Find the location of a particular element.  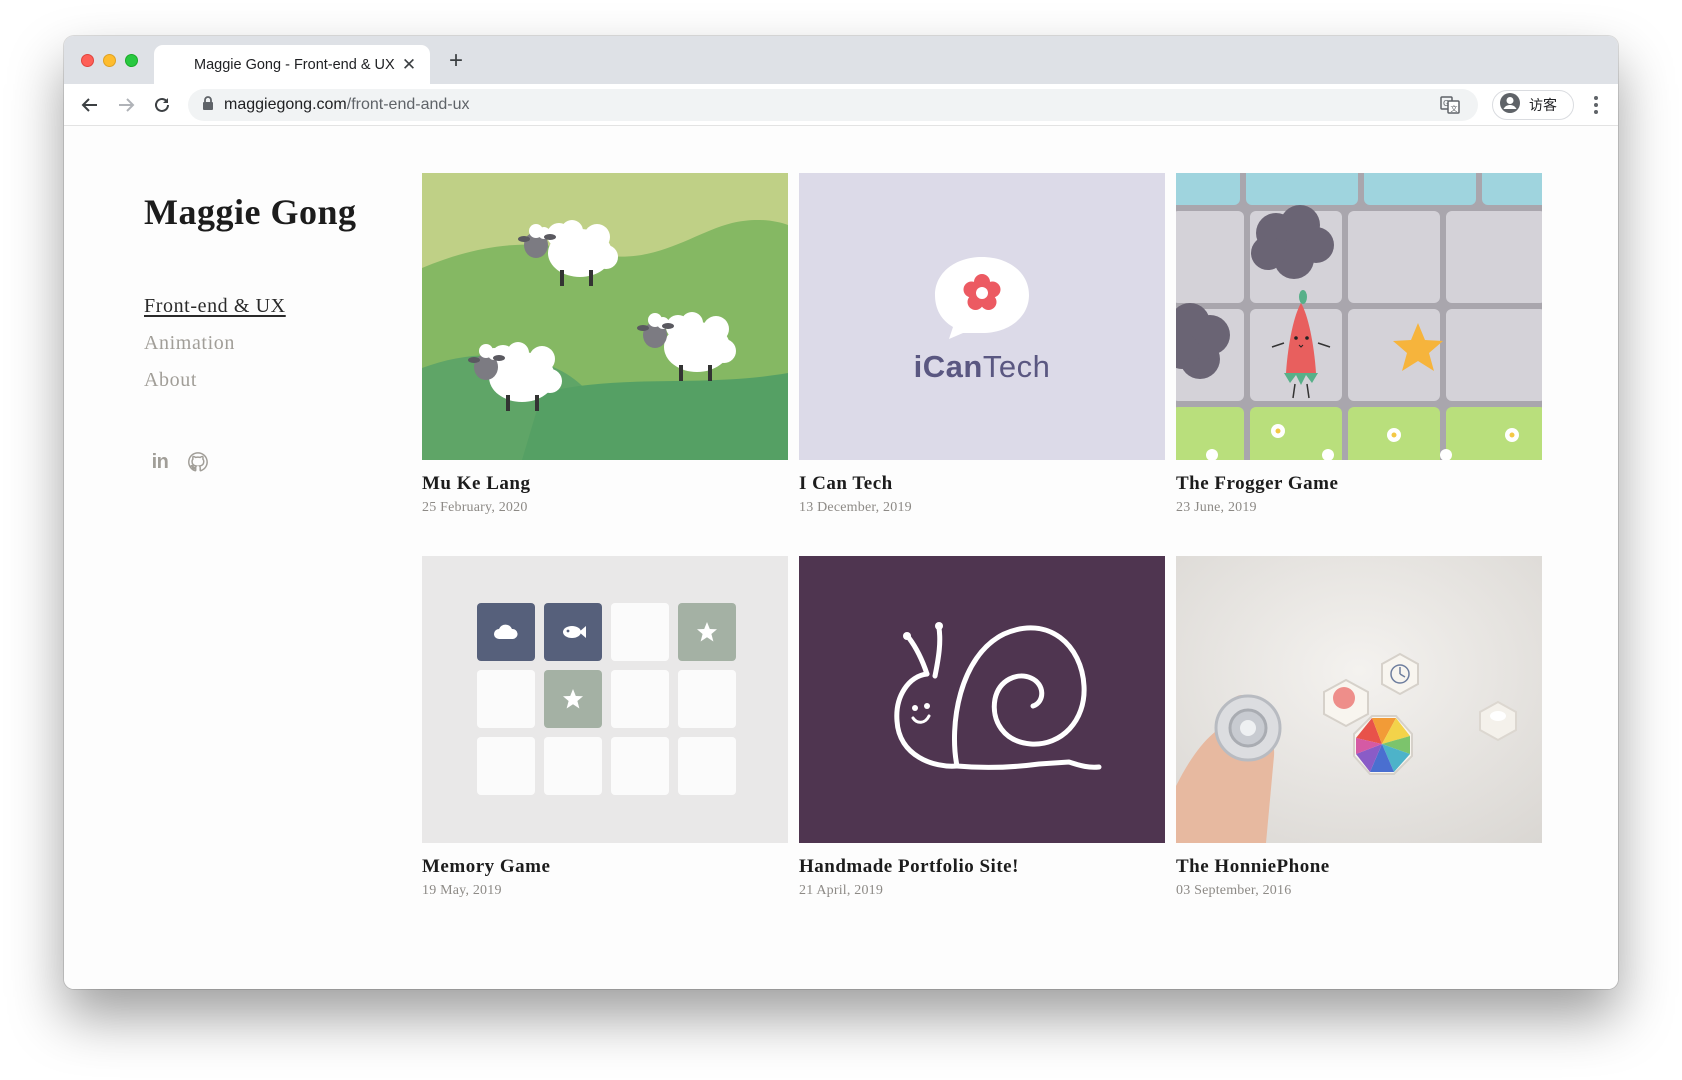

url-text: maggiegong.com/front-end-and-ux is located at coordinates (346, 105).